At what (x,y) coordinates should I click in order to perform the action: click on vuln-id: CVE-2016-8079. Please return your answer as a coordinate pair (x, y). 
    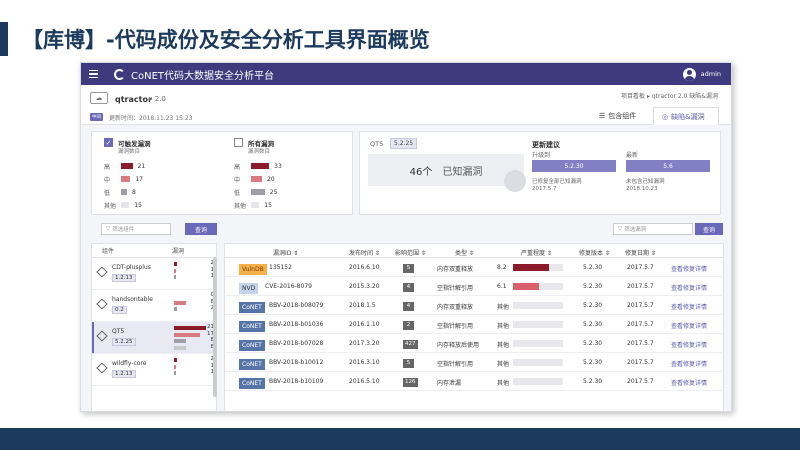
    Looking at the image, I should click on (288, 286).